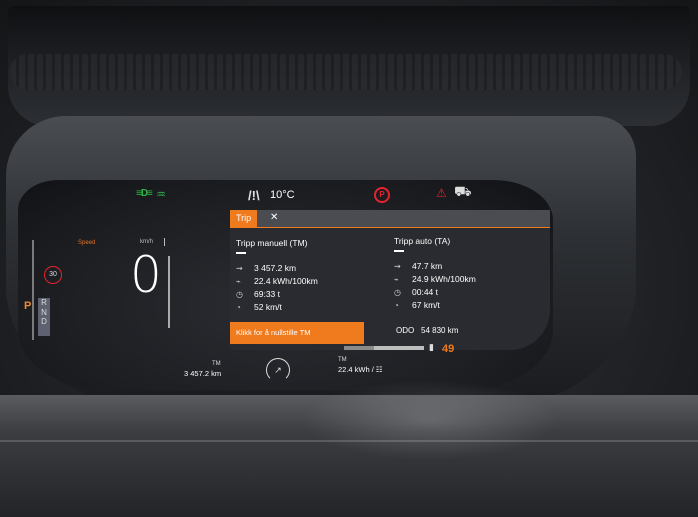  What do you see at coordinates (390, 219) in the screenshot?
I see `trip-panel-header: Trip ✕` at bounding box center [390, 219].